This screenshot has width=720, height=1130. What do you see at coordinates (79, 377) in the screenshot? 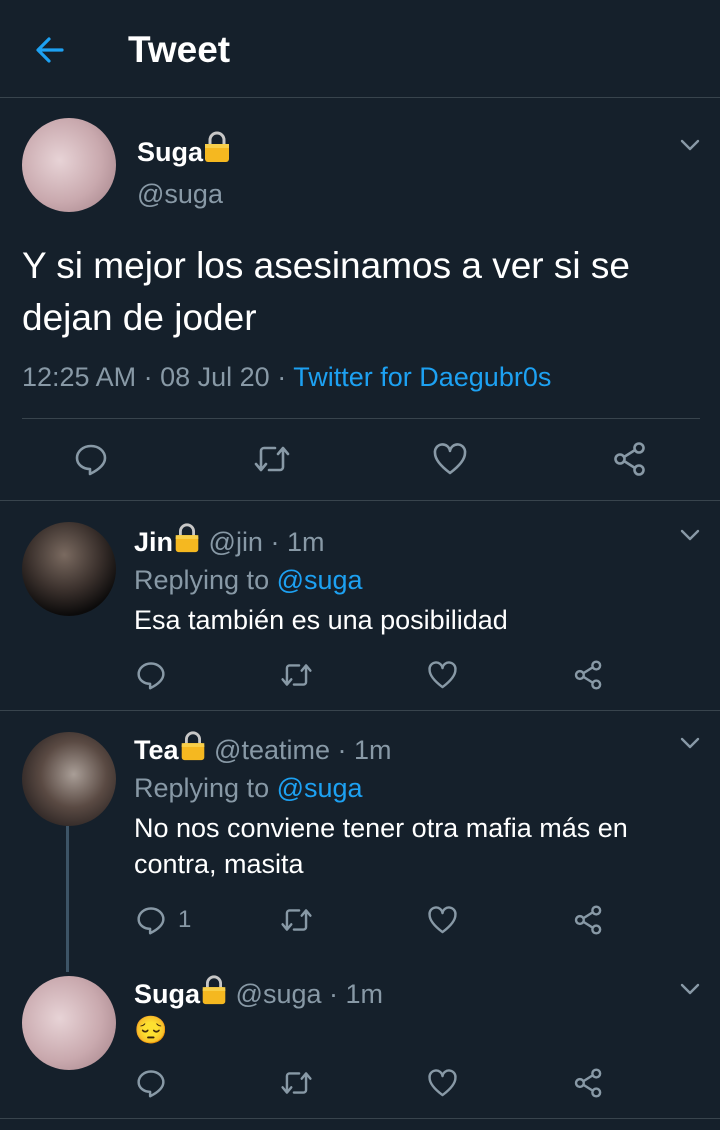
I see `tweet-time: 12:25 AM` at bounding box center [79, 377].